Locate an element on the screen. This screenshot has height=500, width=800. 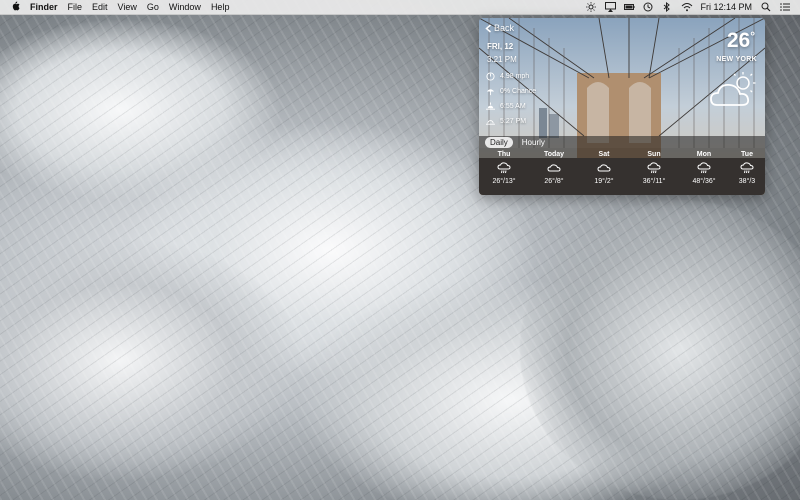
forecast-day-name: Thu is located at coordinates (504, 154).